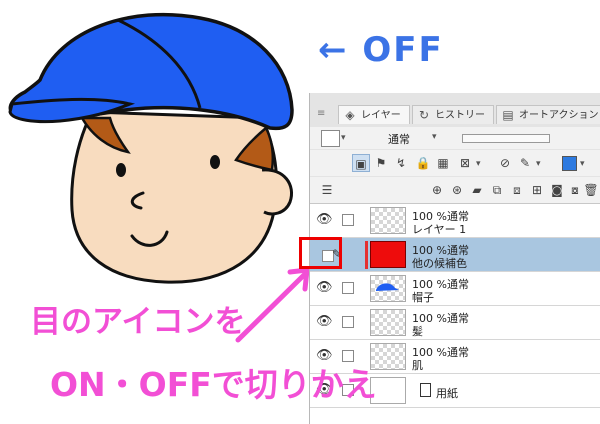 This screenshot has width=600, height=424. I want to click on off-annotation: ← OFF, so click(381, 50).